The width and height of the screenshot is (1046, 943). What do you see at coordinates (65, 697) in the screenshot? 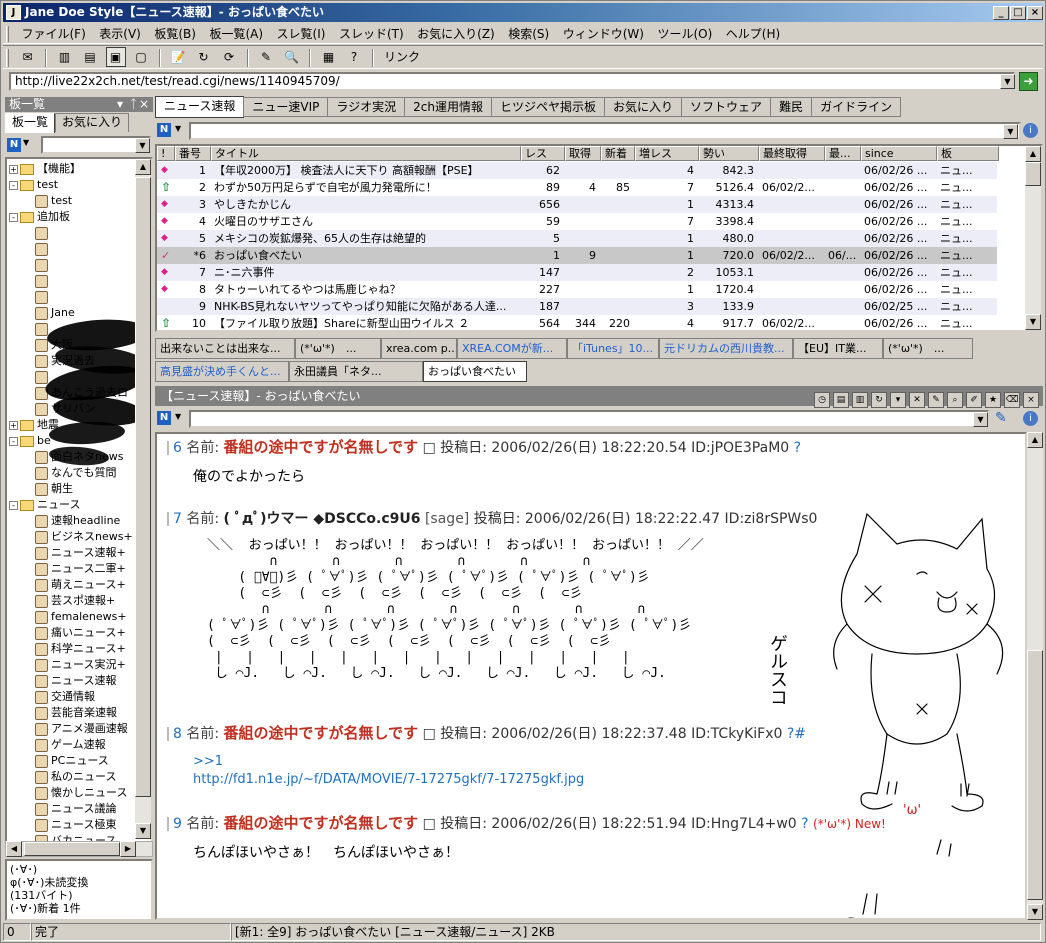
I see `tree-board: 交通情報` at bounding box center [65, 697].